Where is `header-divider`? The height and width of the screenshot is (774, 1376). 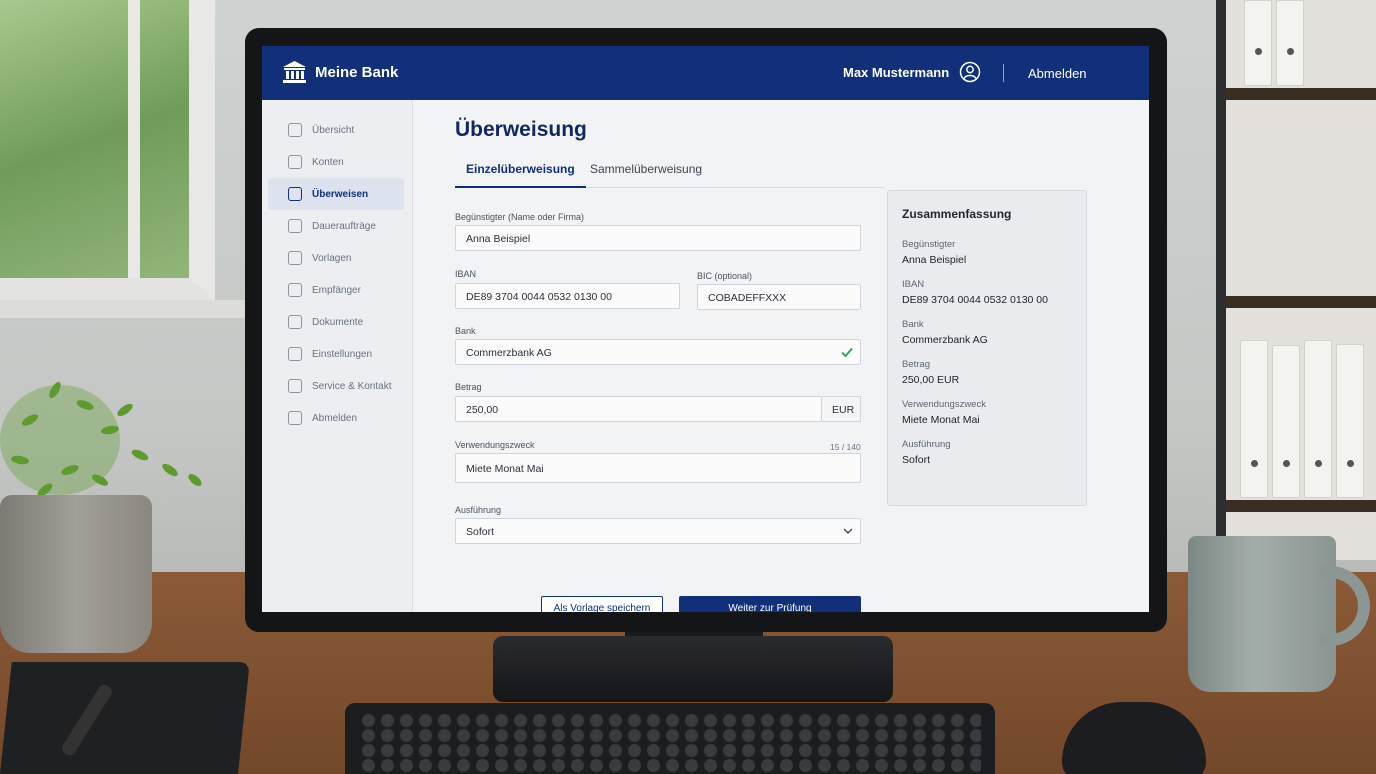
header-divider is located at coordinates (1003, 73).